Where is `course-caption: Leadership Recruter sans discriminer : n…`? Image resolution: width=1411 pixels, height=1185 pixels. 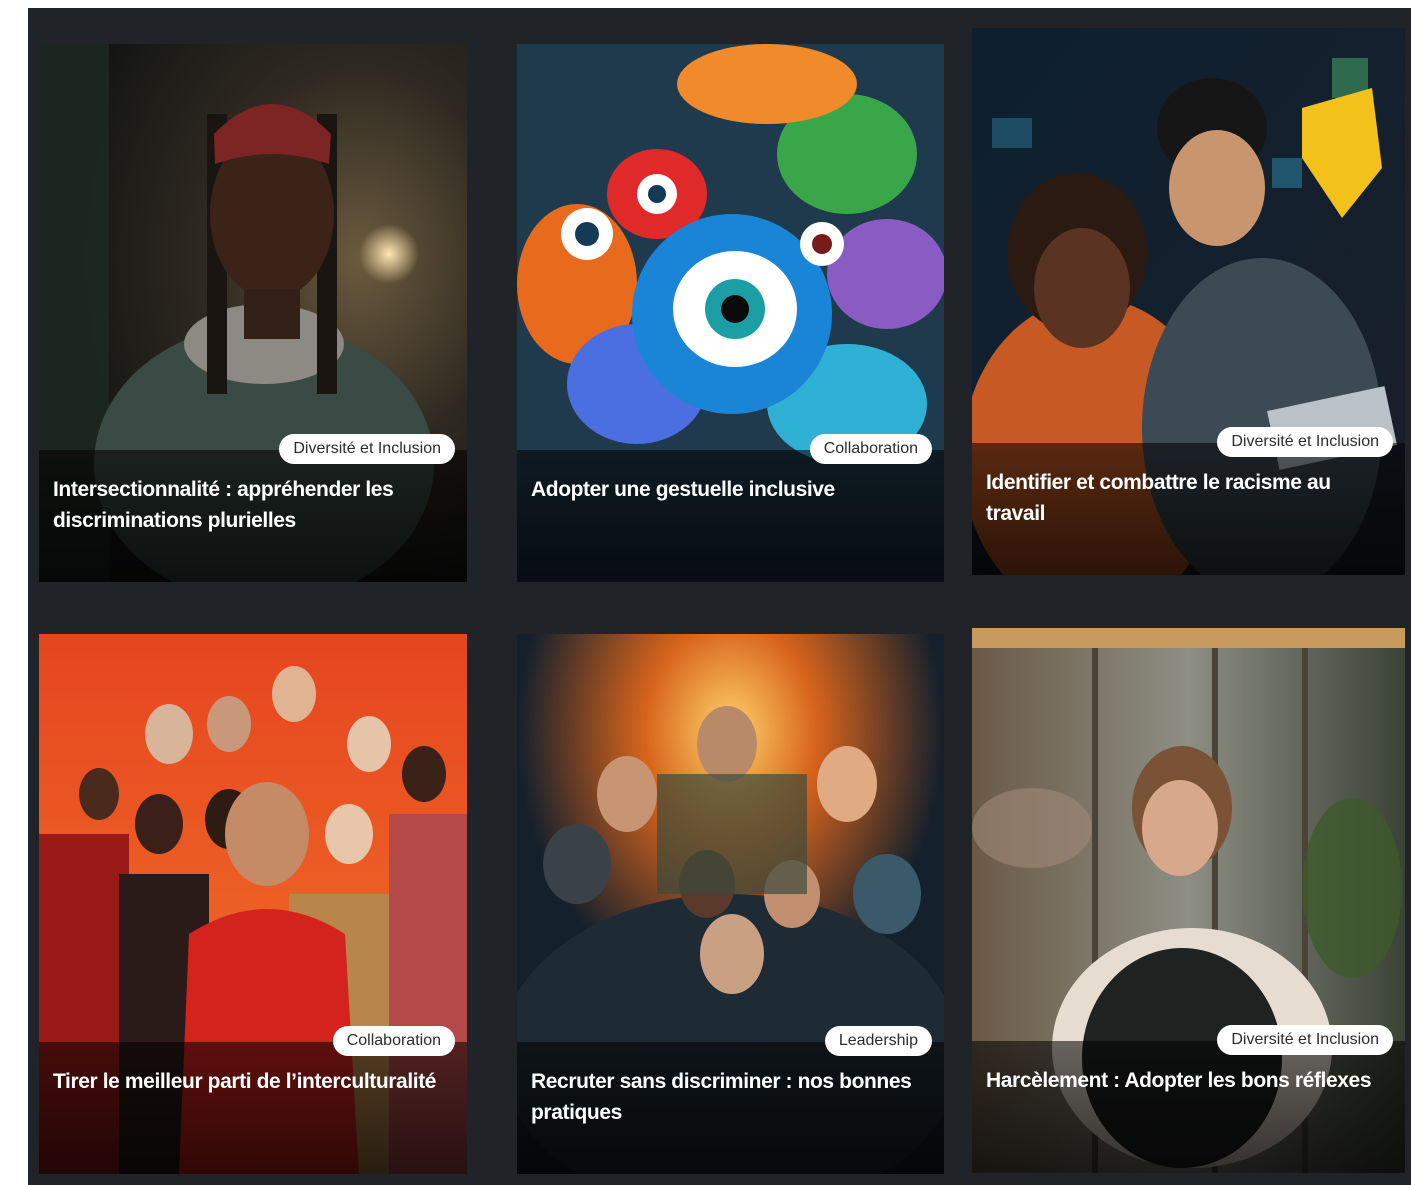
course-caption: Leadership Recruter sans discriminer : n… is located at coordinates (730, 1100).